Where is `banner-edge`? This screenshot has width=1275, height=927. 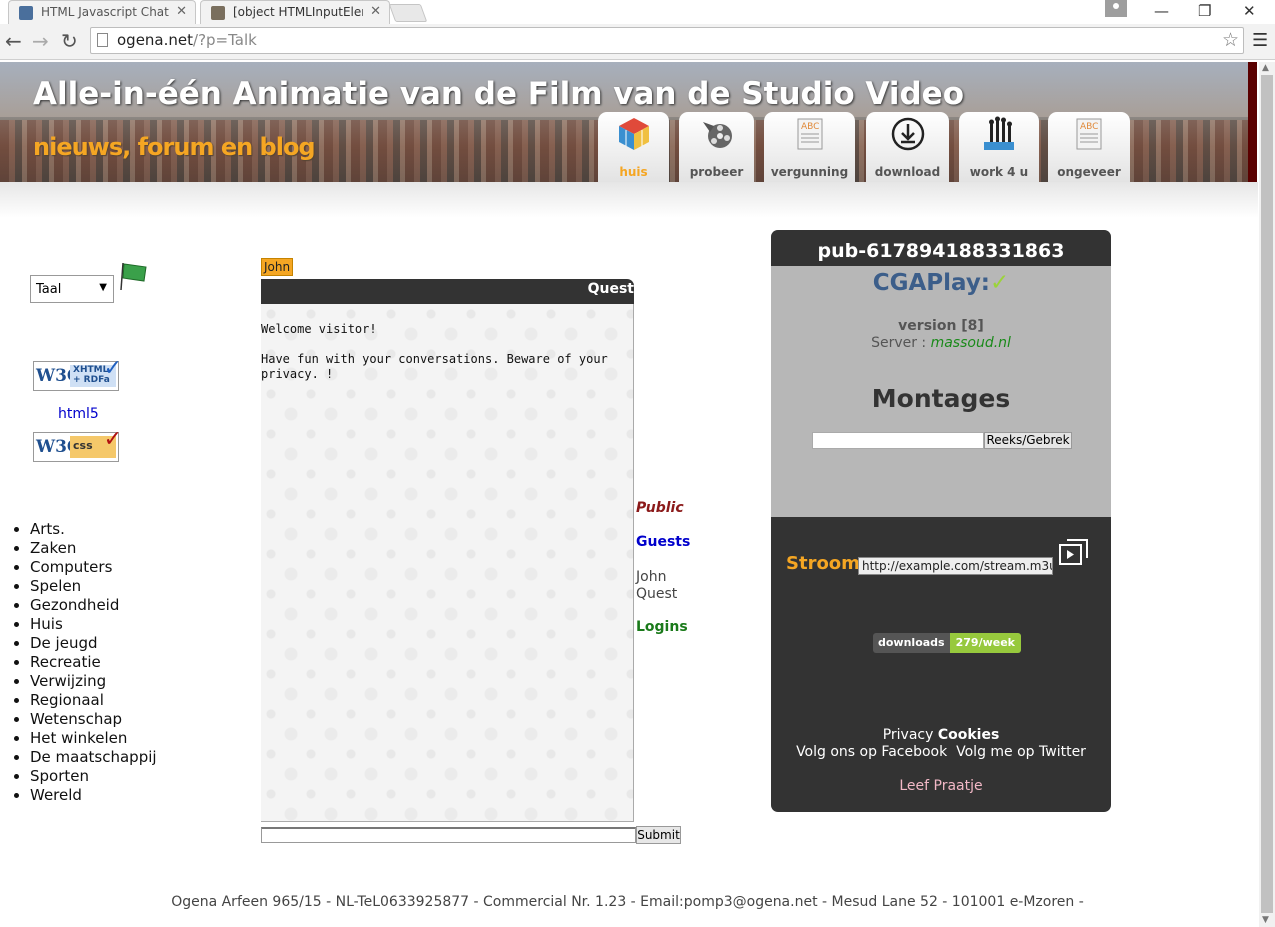
banner-edge is located at coordinates (1252, 122).